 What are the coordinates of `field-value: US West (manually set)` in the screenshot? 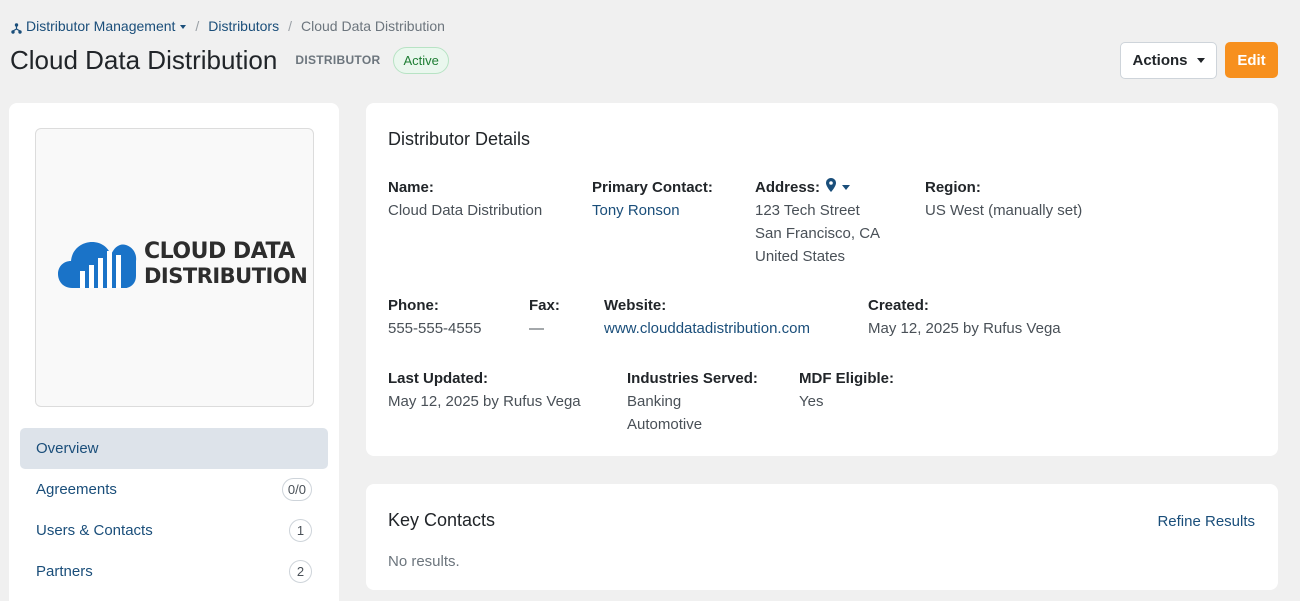 It's located at (1004, 210).